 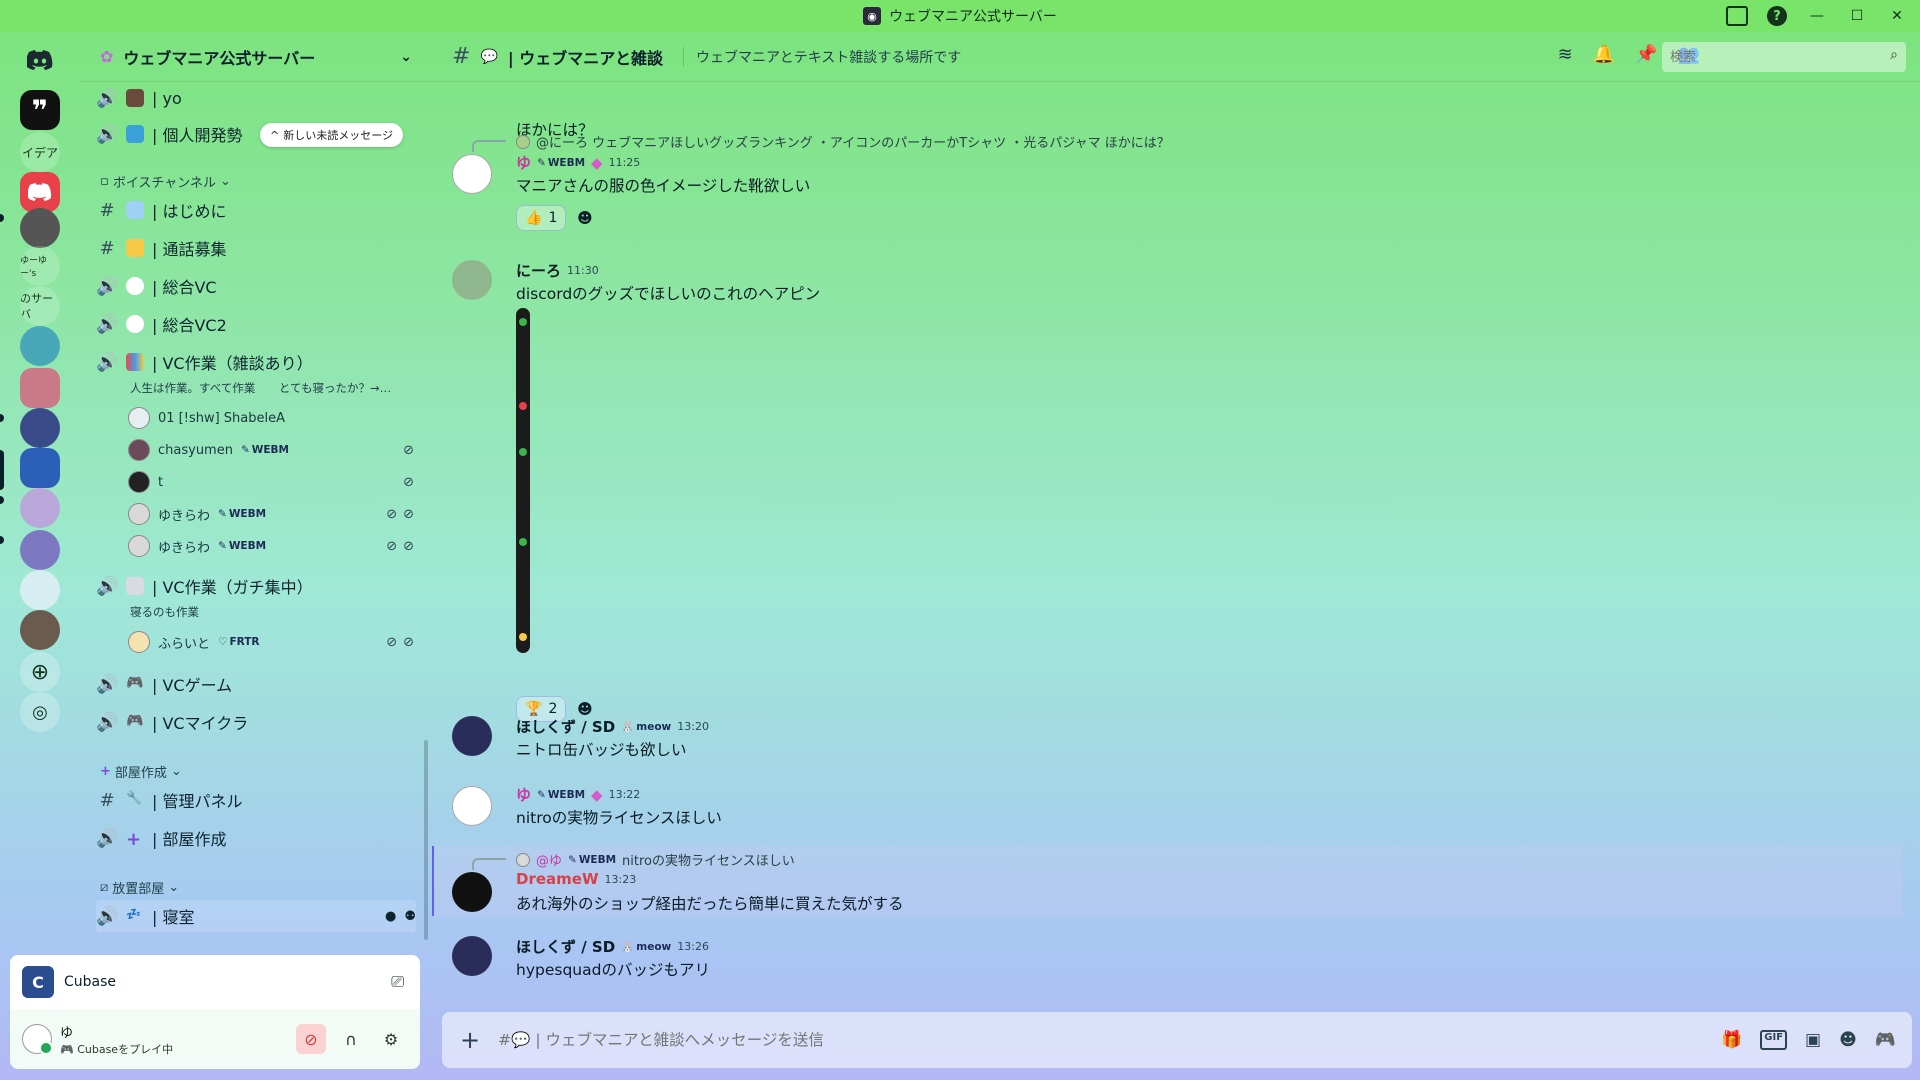 What do you see at coordinates (40, 192) in the screenshot?
I see `server-discord-red-icon` at bounding box center [40, 192].